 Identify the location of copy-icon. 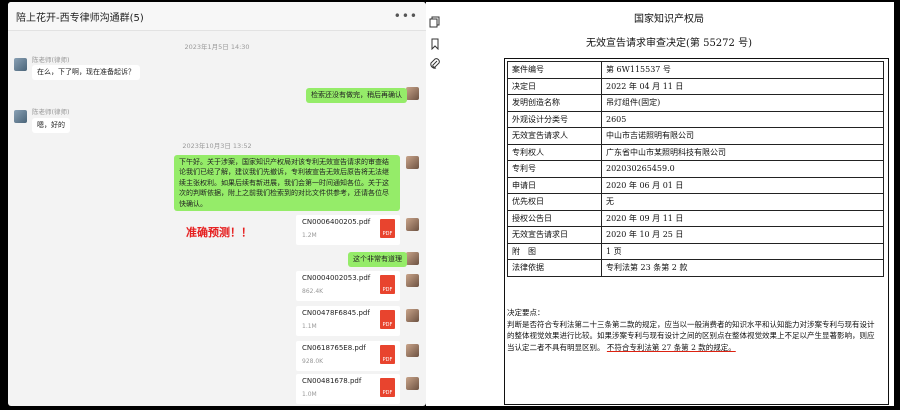
(435, 22).